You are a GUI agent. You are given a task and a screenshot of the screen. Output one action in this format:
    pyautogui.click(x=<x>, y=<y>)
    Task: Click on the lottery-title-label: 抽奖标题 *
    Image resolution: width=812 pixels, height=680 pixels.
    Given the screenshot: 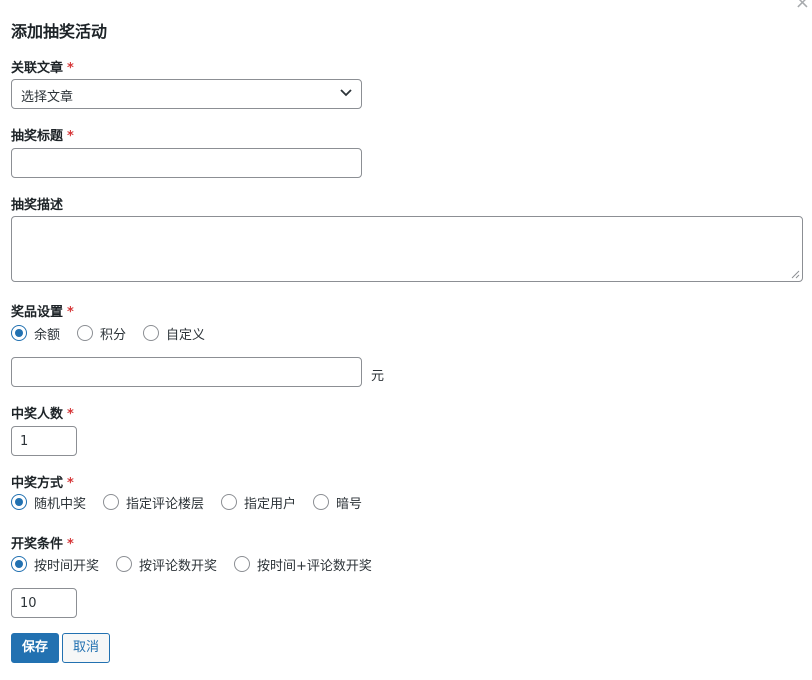 What is the action you would take?
    pyautogui.click(x=42, y=134)
    